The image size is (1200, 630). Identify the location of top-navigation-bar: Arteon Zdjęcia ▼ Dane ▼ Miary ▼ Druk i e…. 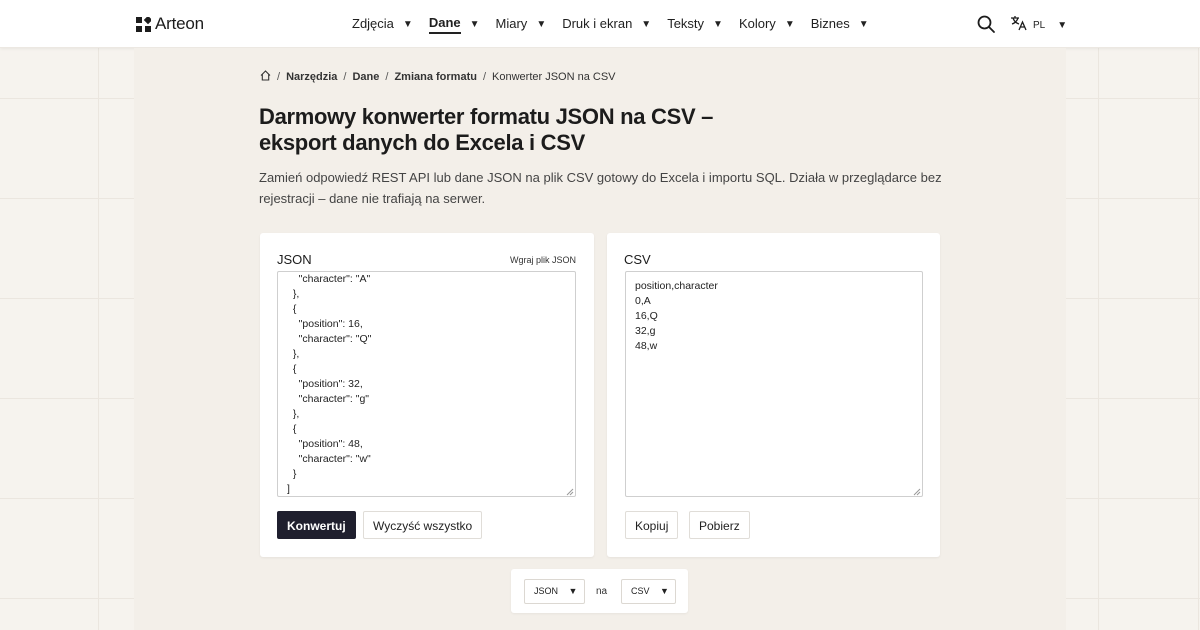
(600, 24).